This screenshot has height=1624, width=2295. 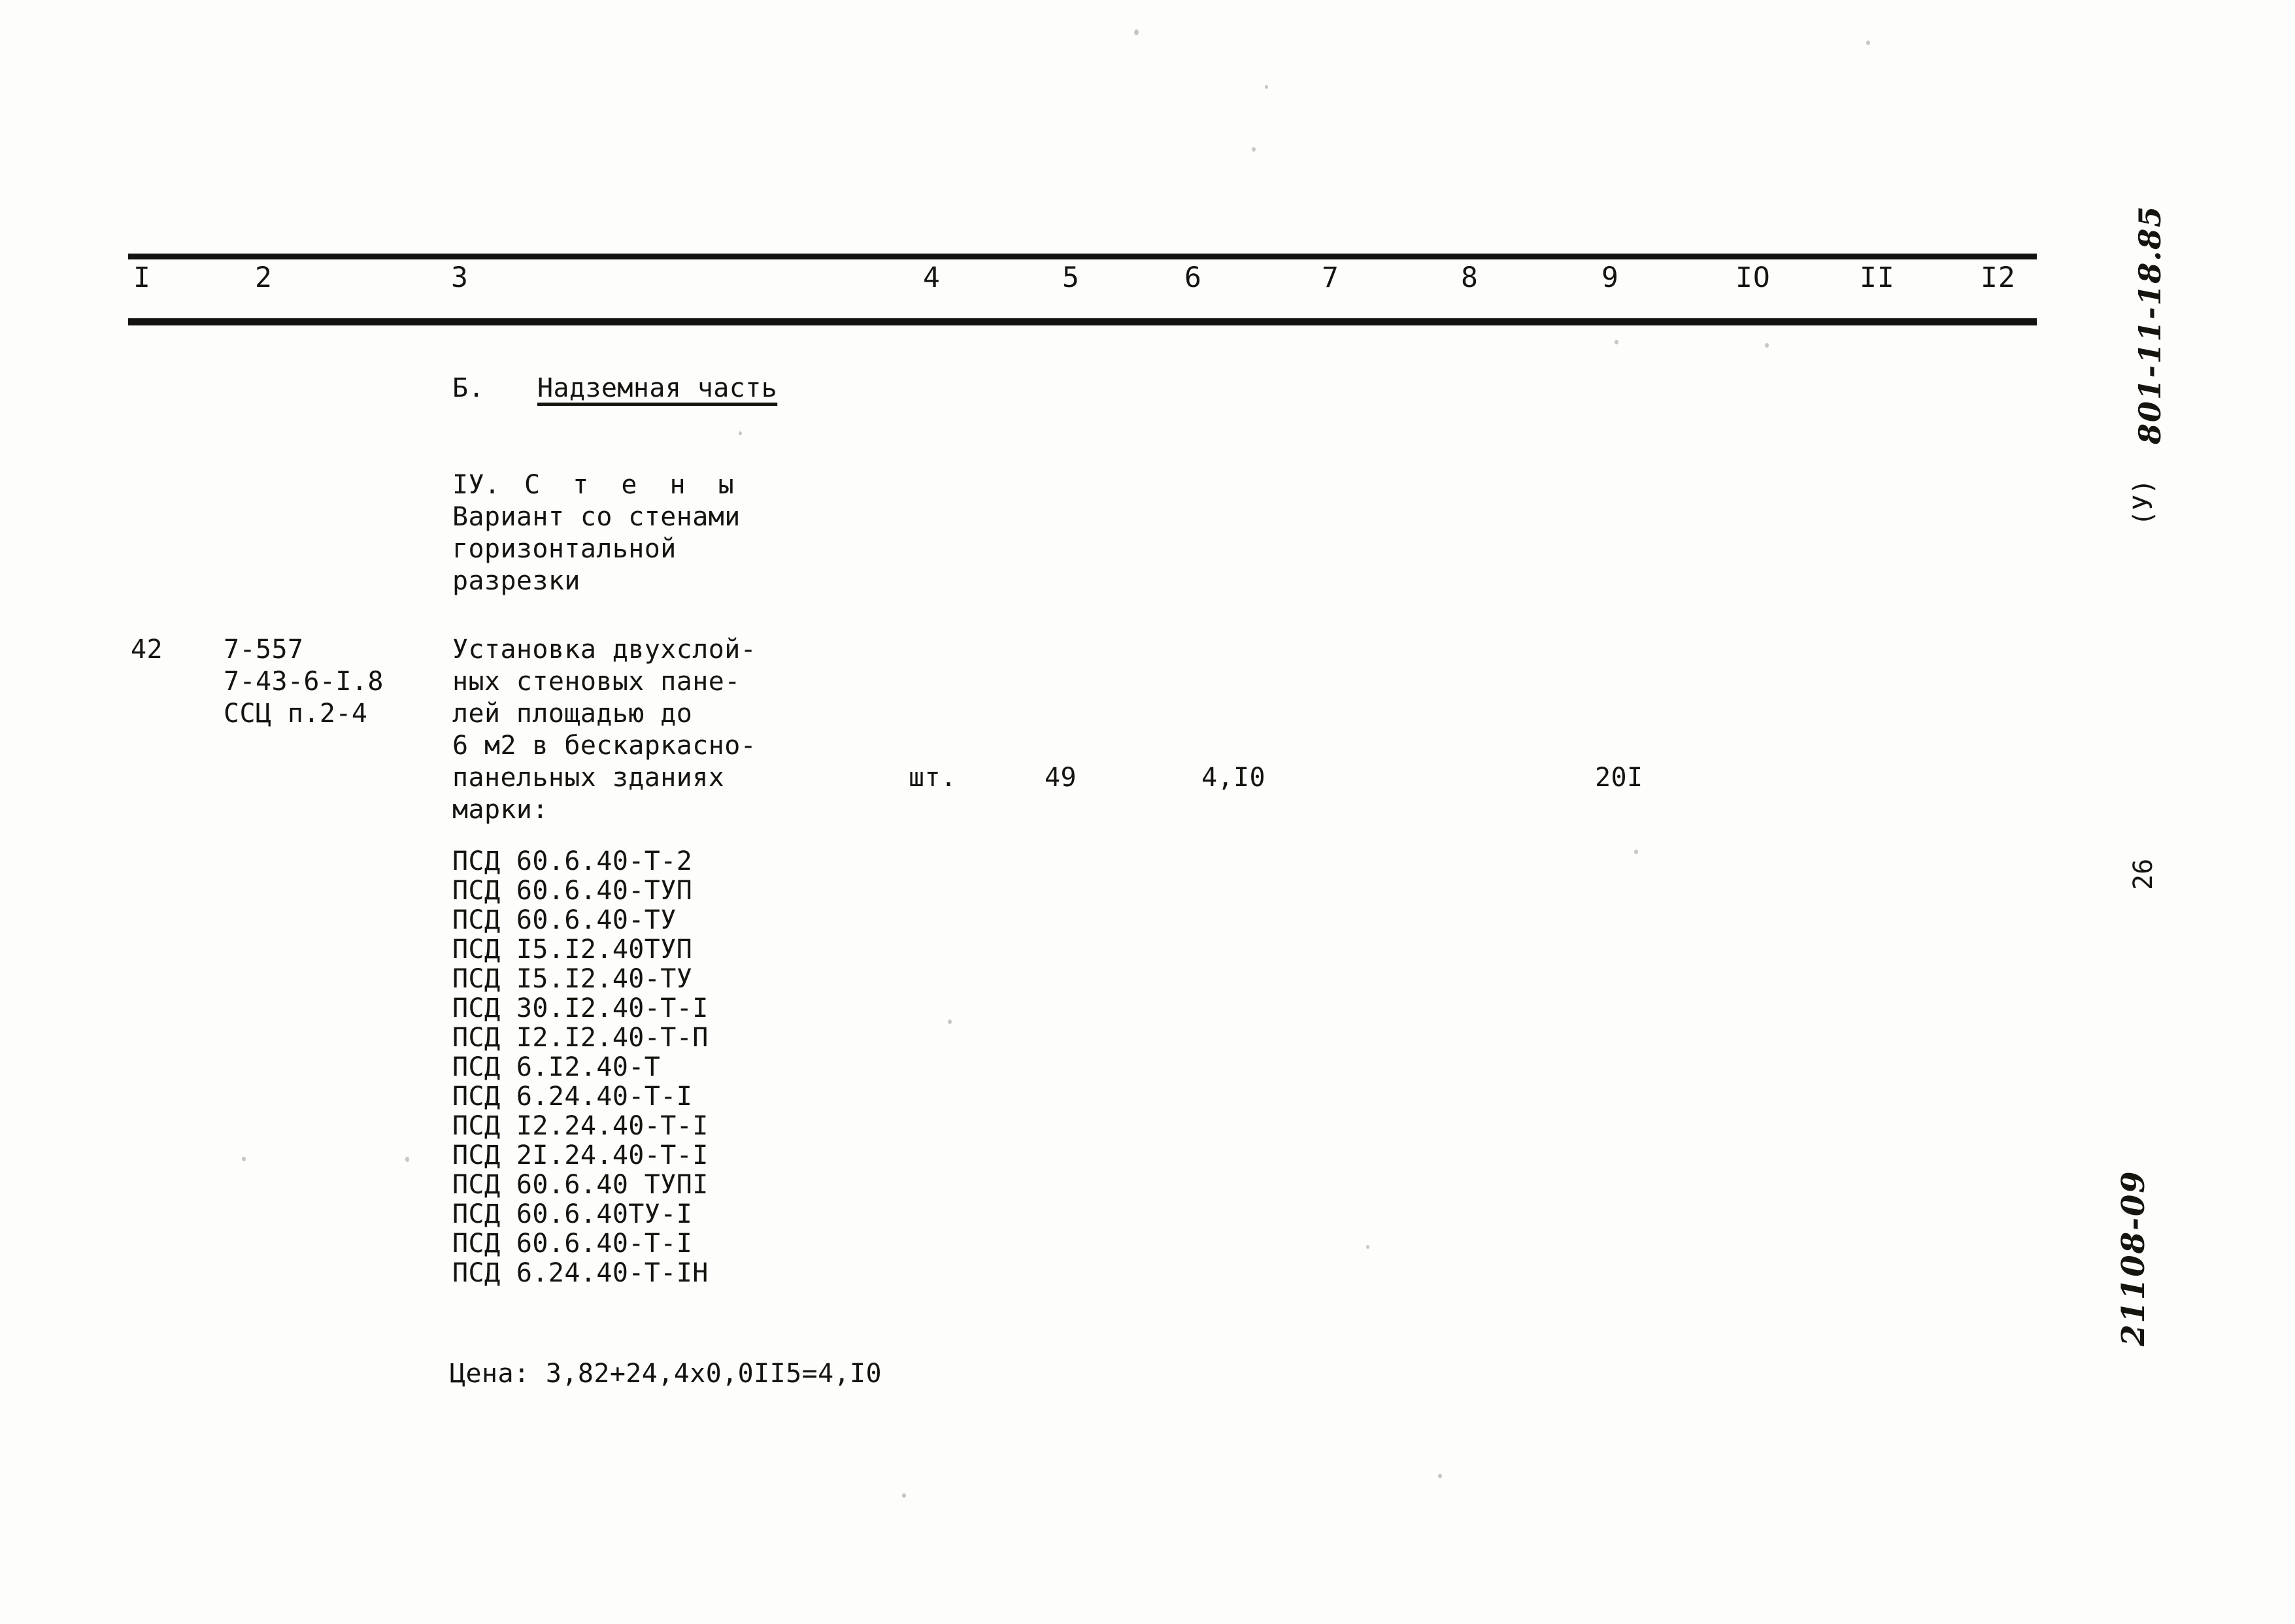 I want to click on panel-mark: ПСД 60.6.40-ТУ, so click(x=564, y=920).